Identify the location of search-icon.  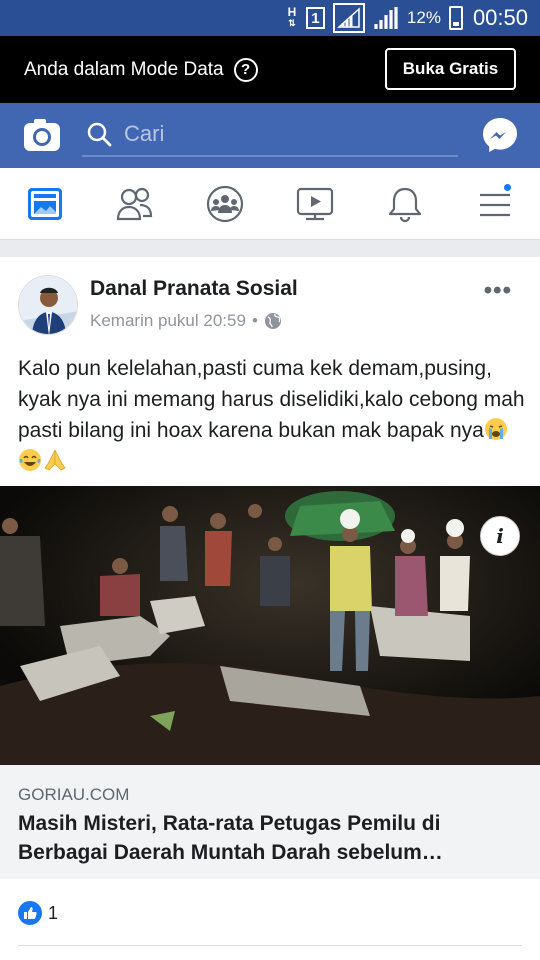
(99, 134).